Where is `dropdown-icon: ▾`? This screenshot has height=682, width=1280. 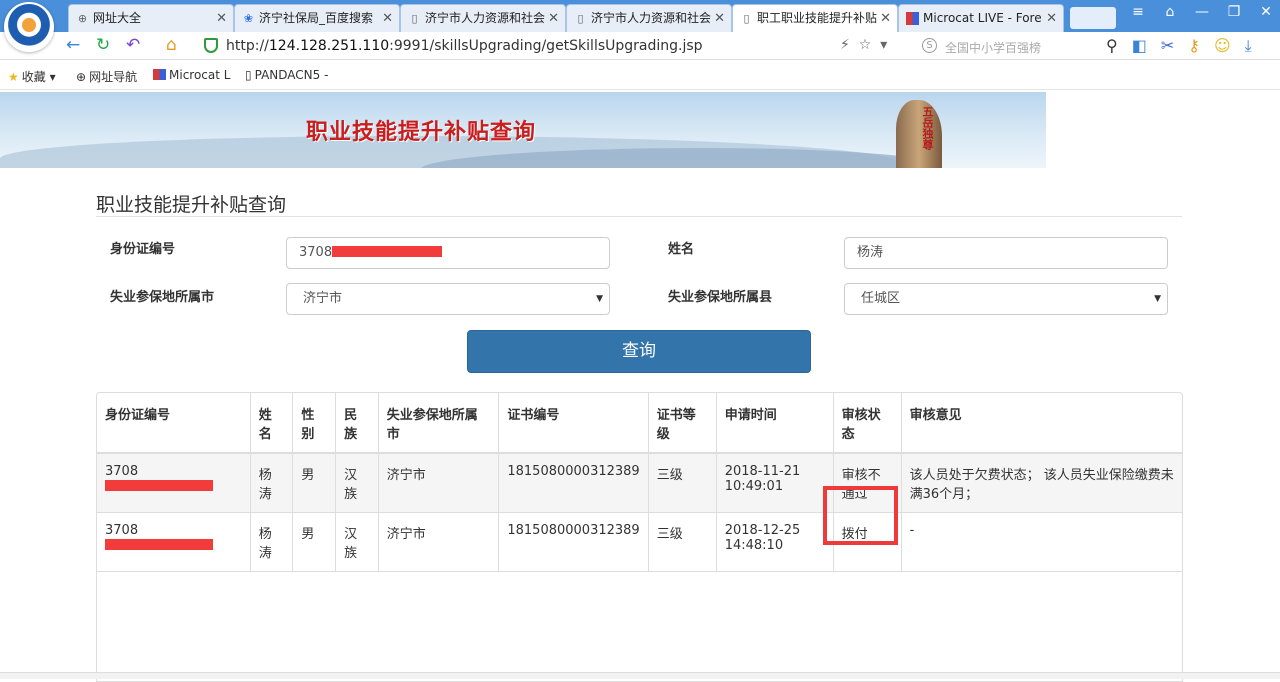 dropdown-icon: ▾ is located at coordinates (883, 45).